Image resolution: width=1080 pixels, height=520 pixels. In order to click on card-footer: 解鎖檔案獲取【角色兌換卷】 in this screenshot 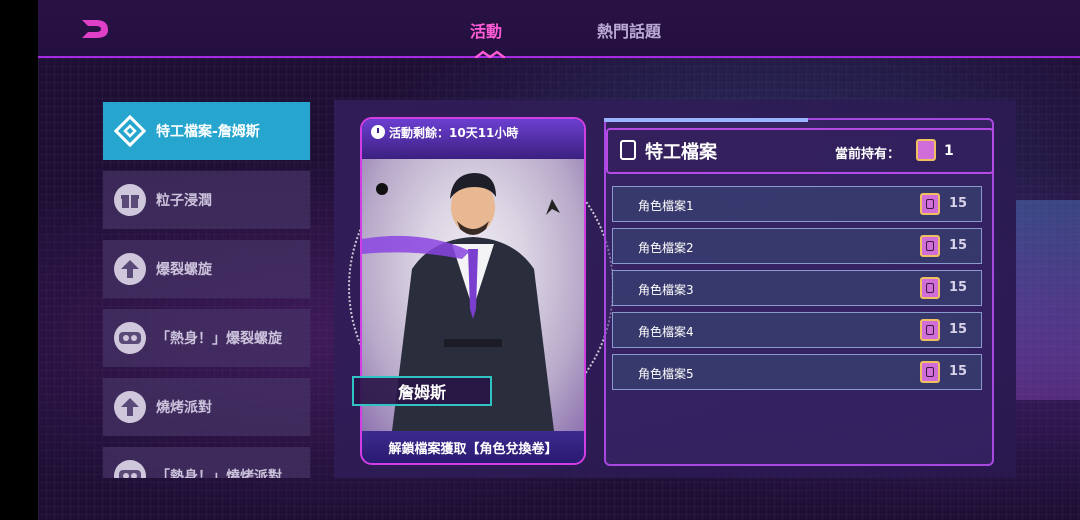, I will do `click(473, 447)`.